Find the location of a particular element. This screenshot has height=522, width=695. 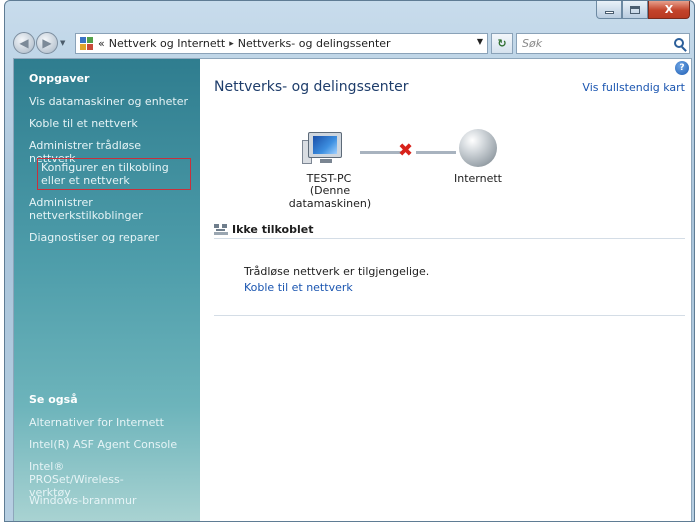

page-title: Nettverks- og delingssenter is located at coordinates (311, 87).